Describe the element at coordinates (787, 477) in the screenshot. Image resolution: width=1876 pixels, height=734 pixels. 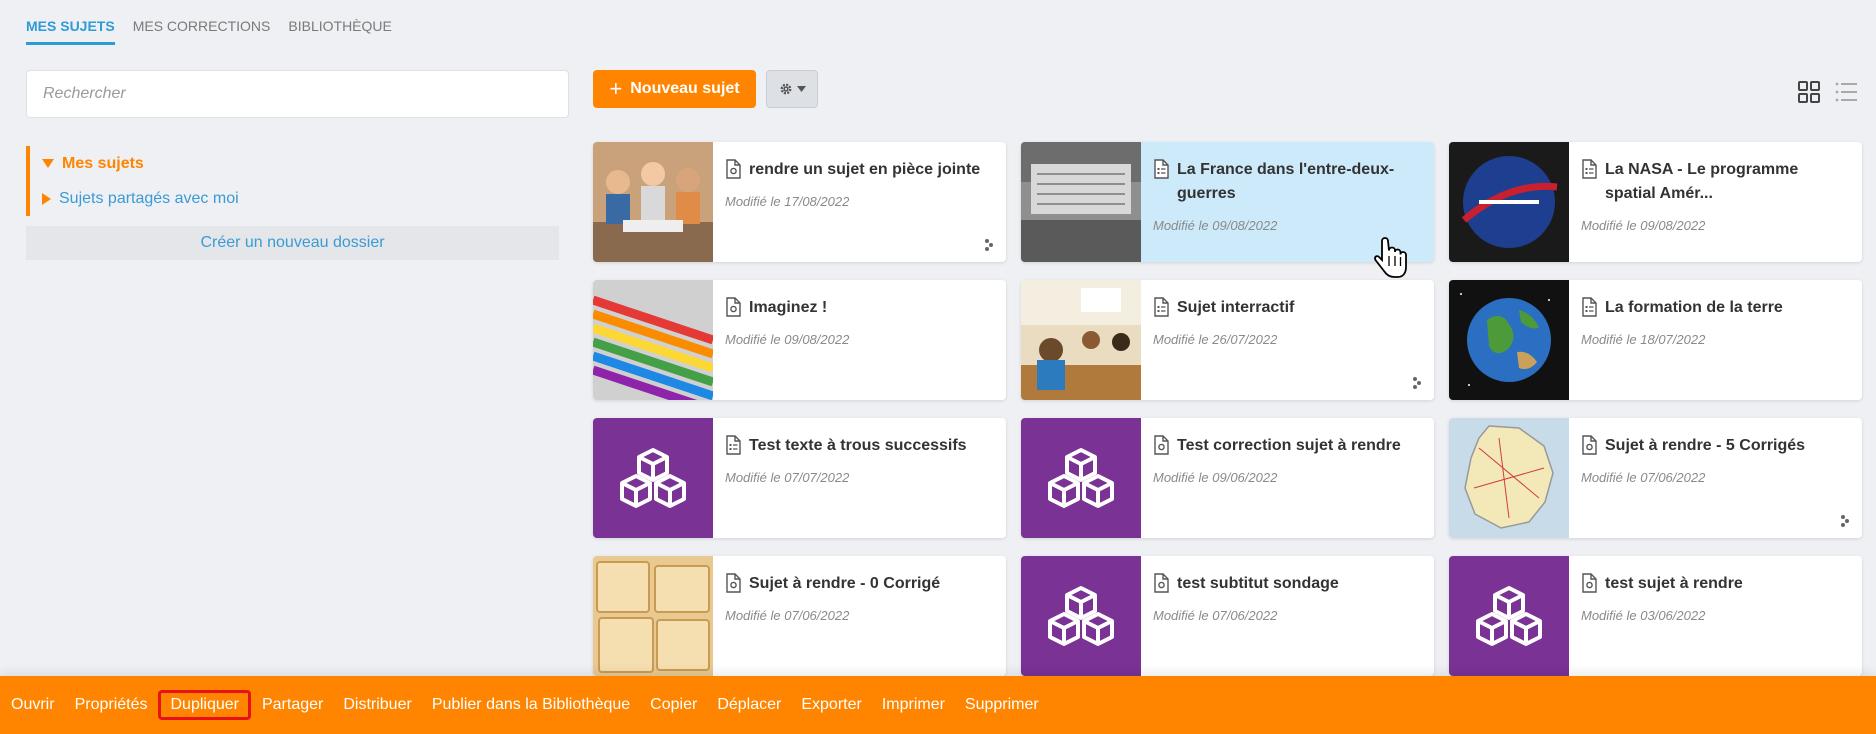
I see `card-modified-date: Modifié le 07/07/2022` at that location.